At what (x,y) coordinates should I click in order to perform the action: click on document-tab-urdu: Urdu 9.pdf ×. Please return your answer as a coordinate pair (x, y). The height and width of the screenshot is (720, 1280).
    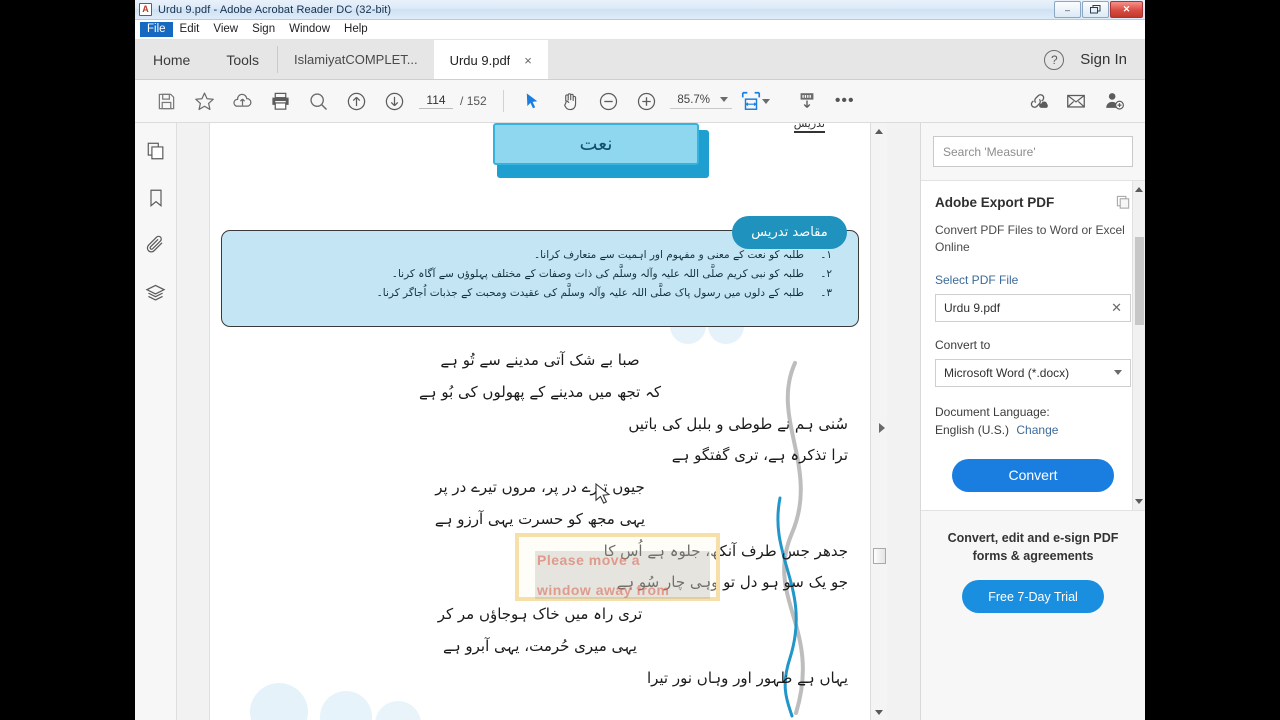
    Looking at the image, I should click on (490, 59).